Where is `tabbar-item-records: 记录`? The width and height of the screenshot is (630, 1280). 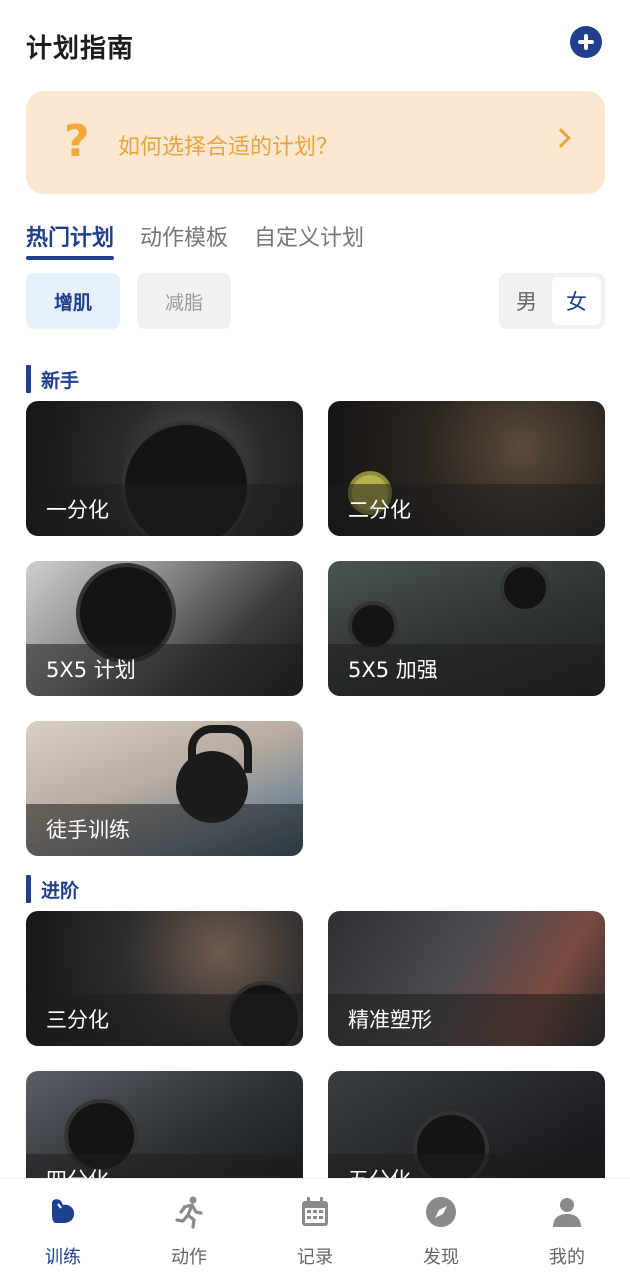 tabbar-item-records: 记录 is located at coordinates (315, 1229).